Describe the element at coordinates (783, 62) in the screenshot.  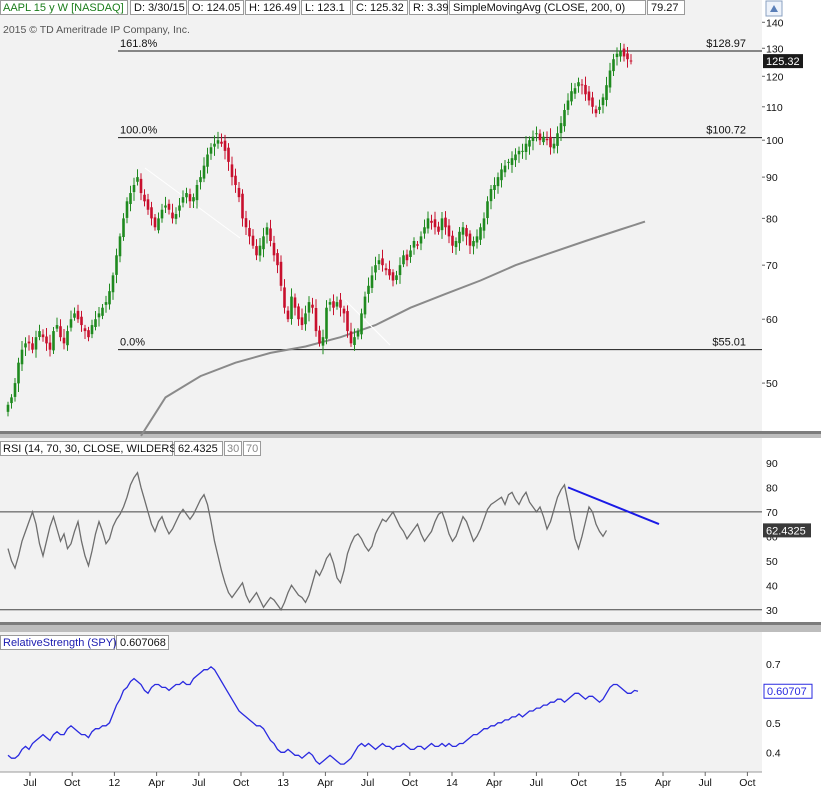
I see `svg-text: 125.32` at that location.